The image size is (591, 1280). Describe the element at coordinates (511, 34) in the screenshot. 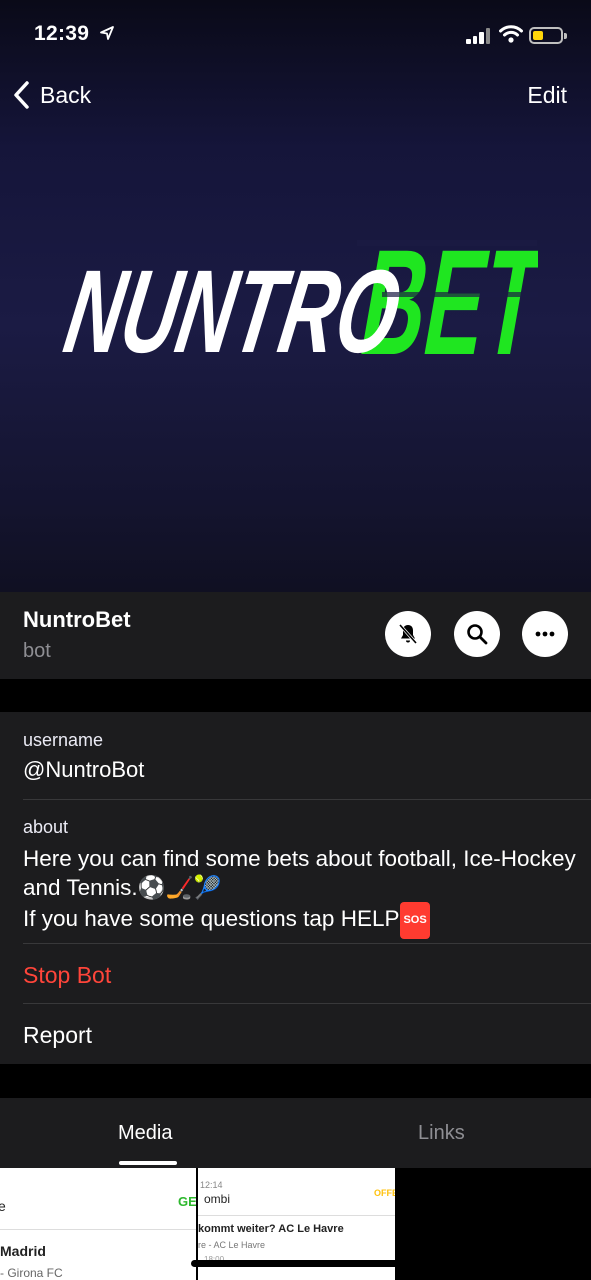

I see `wifi-icon` at that location.